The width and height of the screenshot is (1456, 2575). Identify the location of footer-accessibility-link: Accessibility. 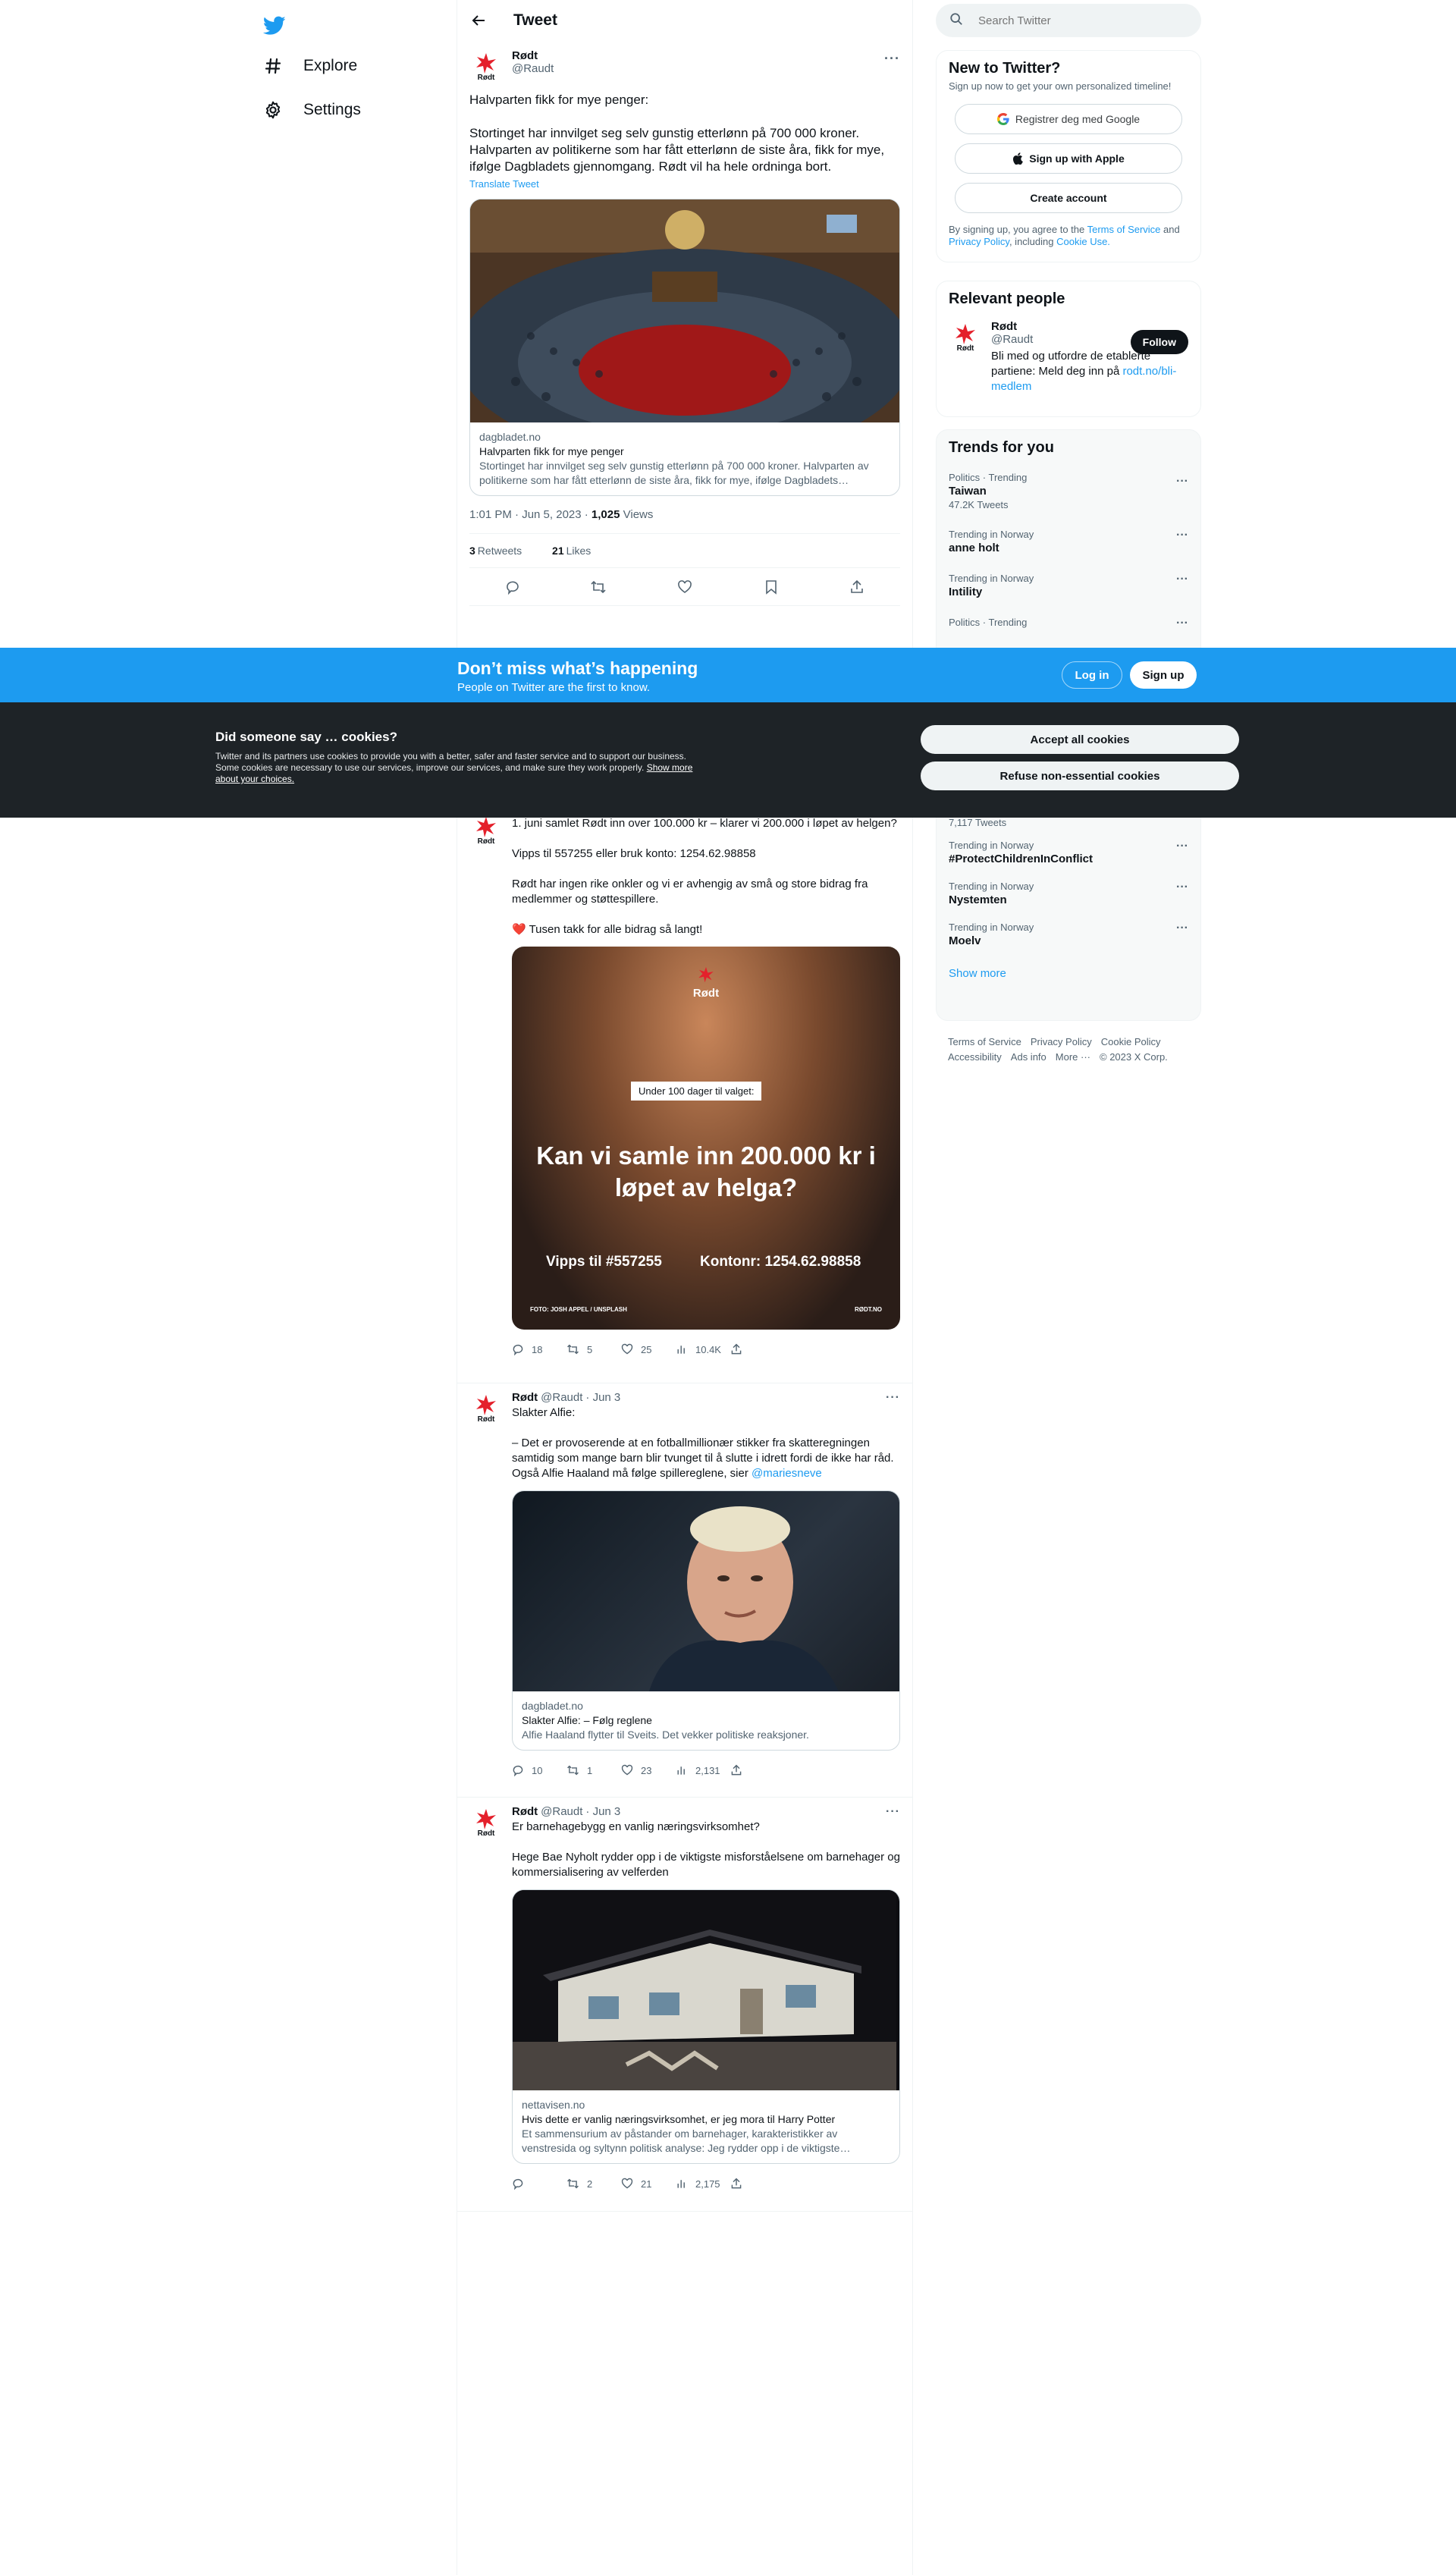
(975, 1057).